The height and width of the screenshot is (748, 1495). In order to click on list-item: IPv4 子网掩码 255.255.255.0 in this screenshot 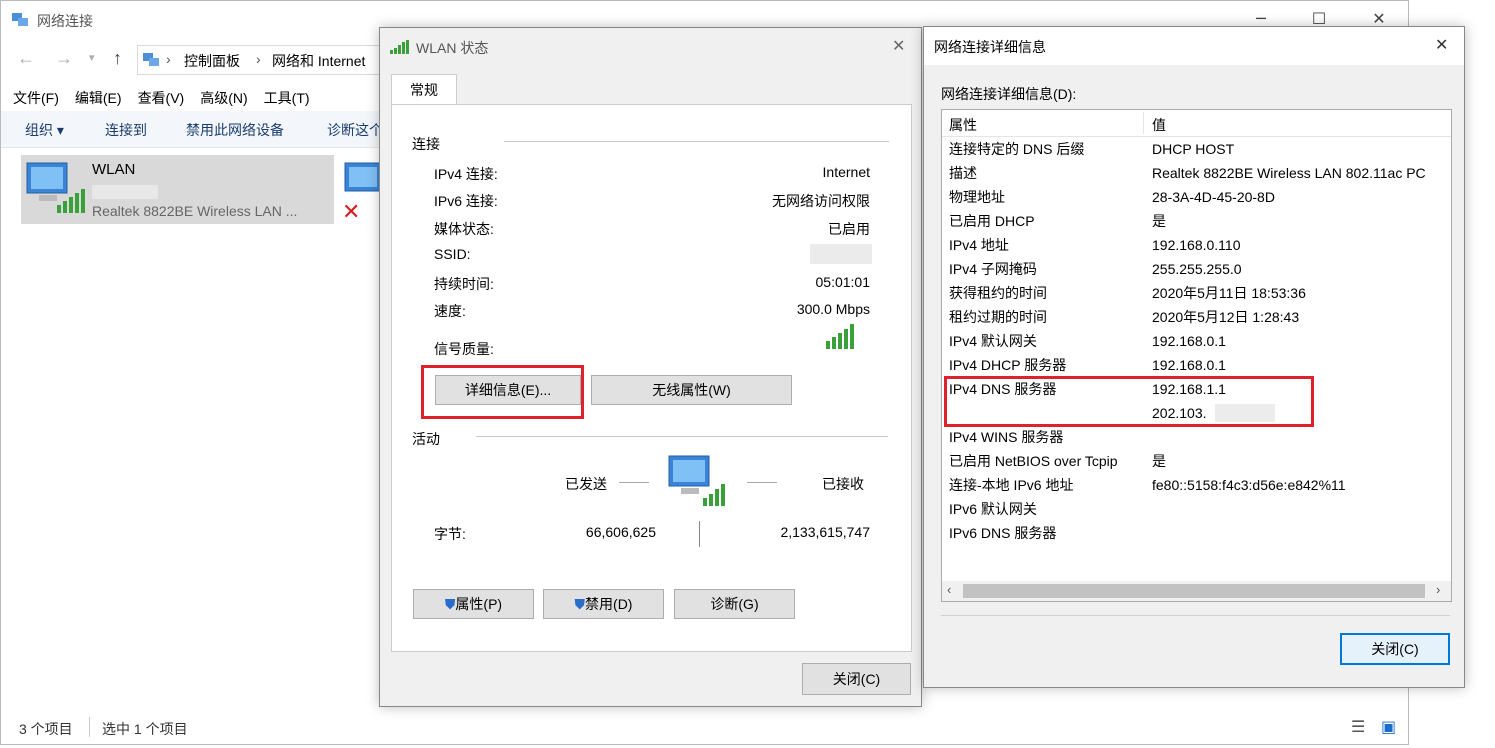, I will do `click(1199, 269)`.